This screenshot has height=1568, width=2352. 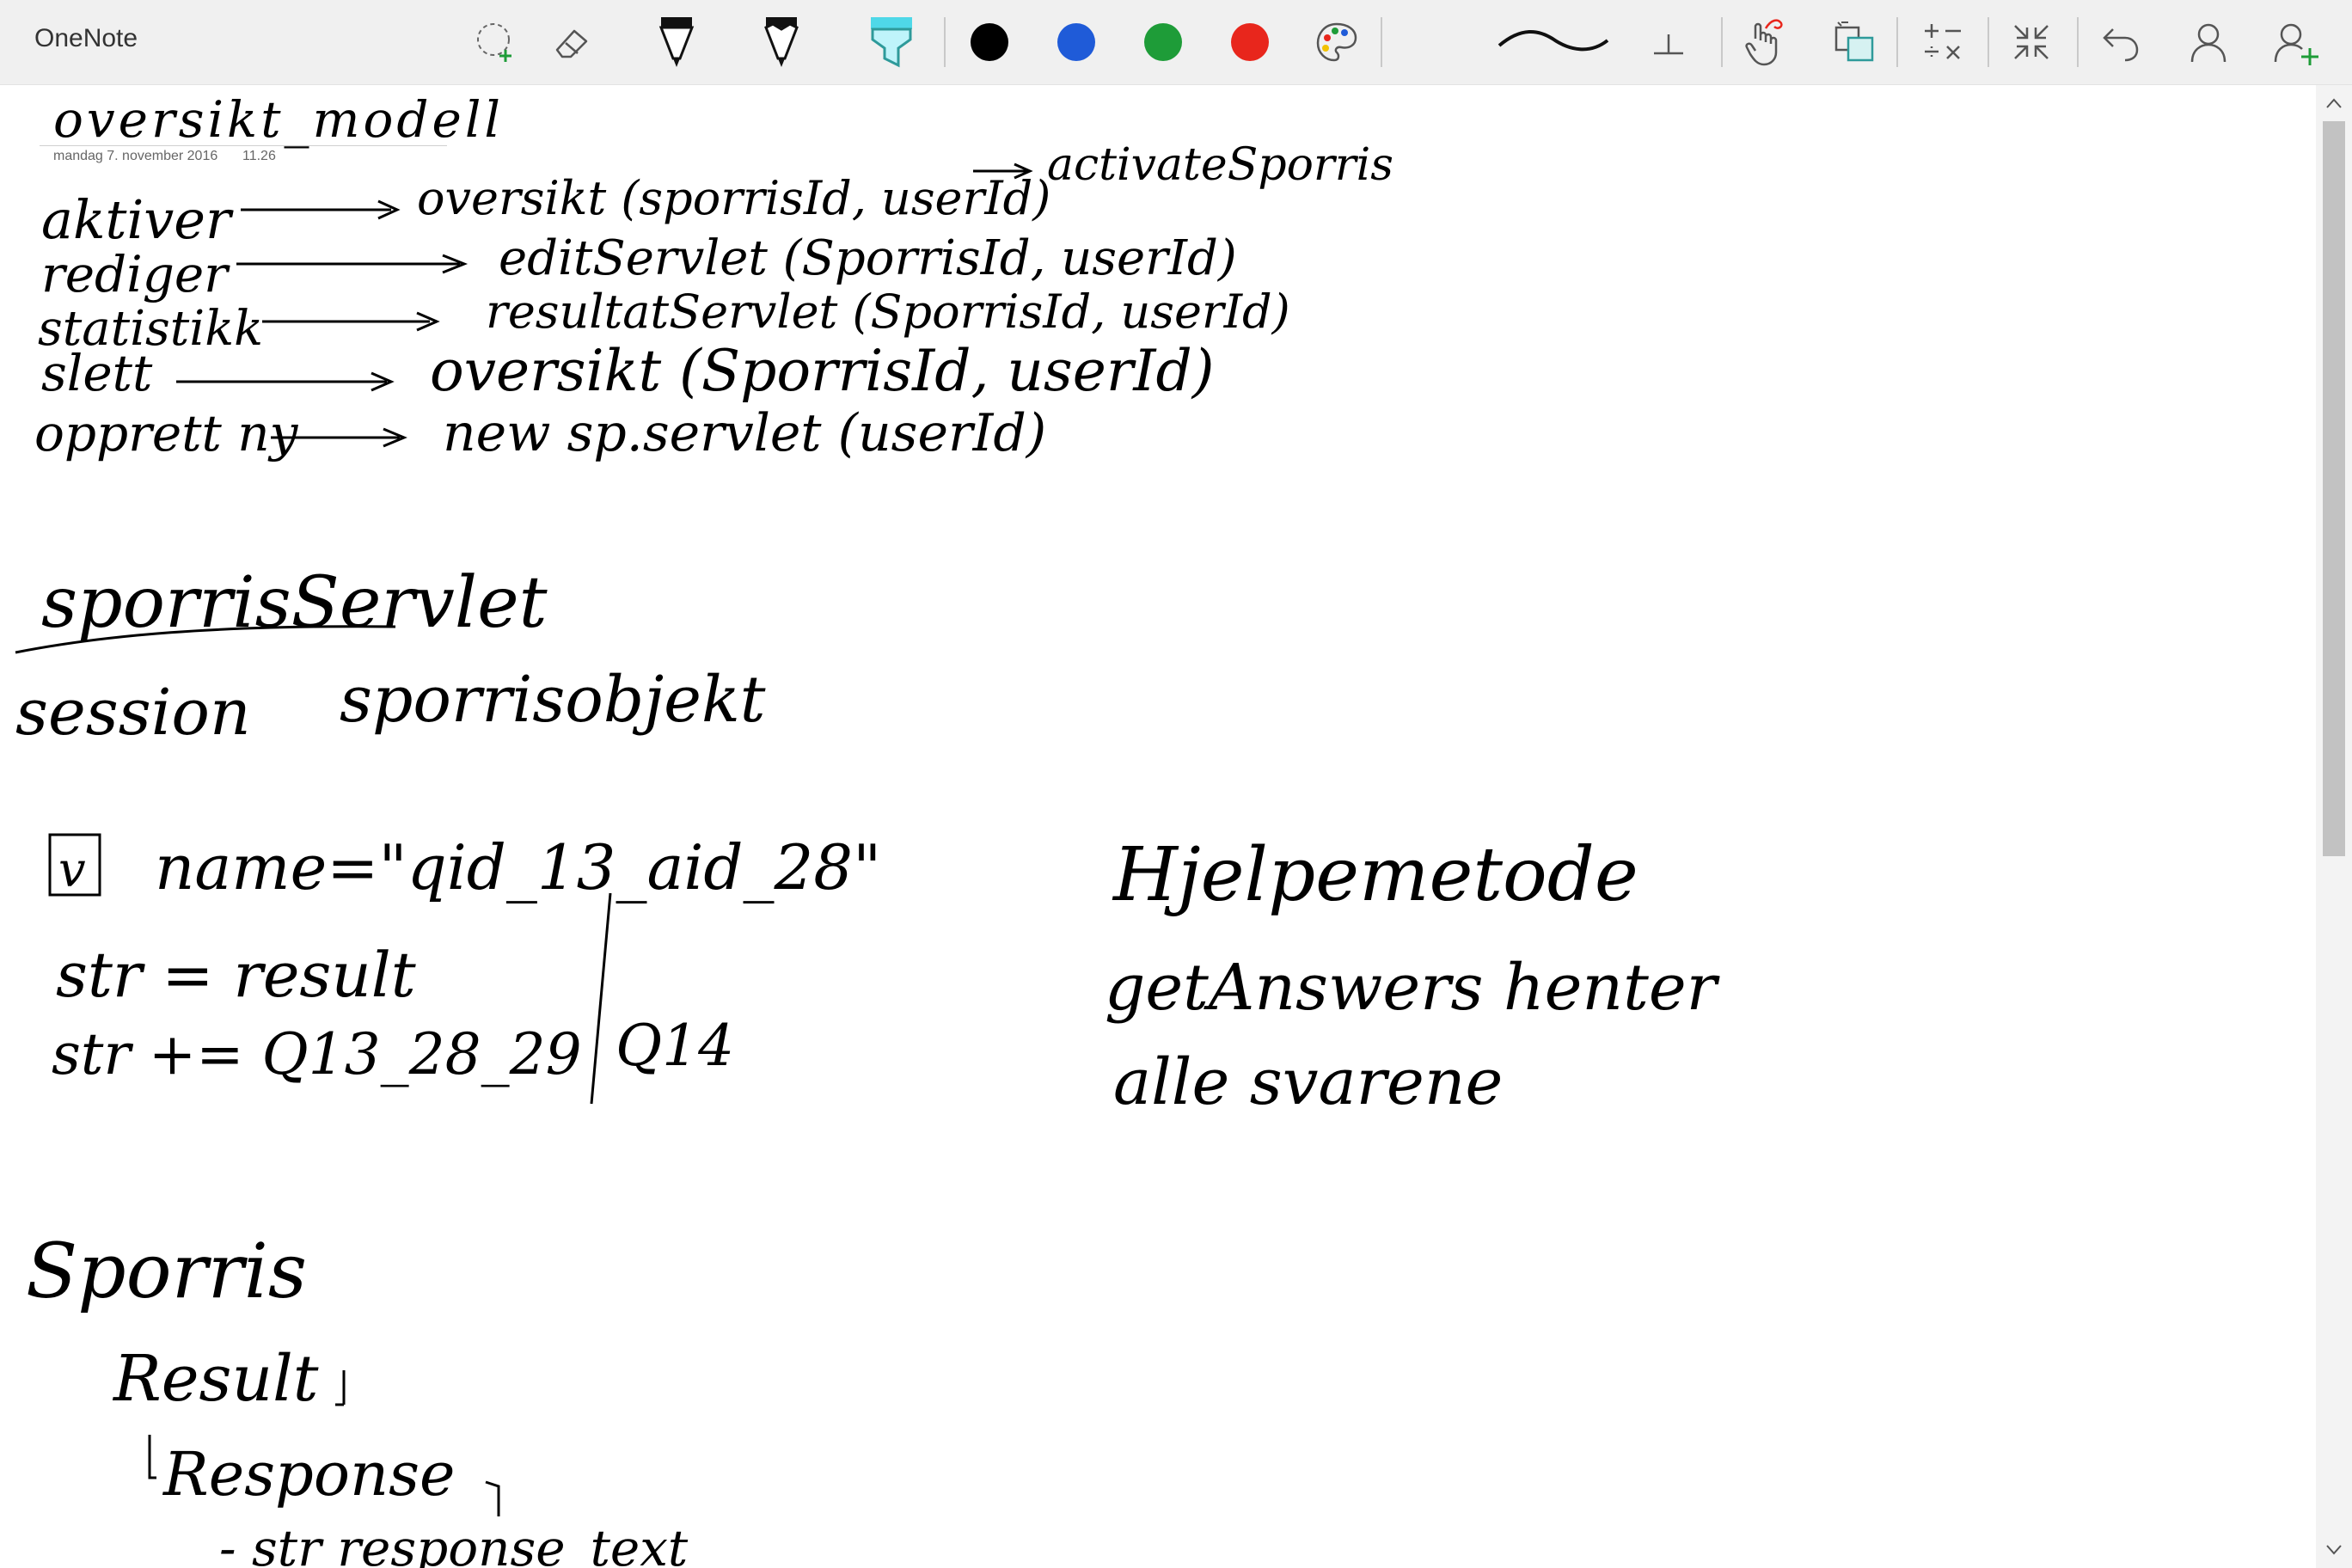 I want to click on ink-tree-grandchild: Response, so click(x=308, y=1474).